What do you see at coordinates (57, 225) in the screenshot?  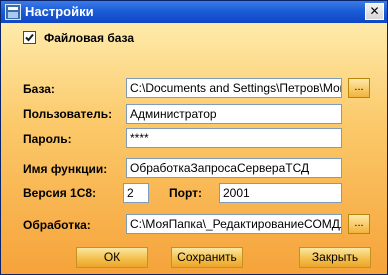 I see `processing-label: Обработка:` at bounding box center [57, 225].